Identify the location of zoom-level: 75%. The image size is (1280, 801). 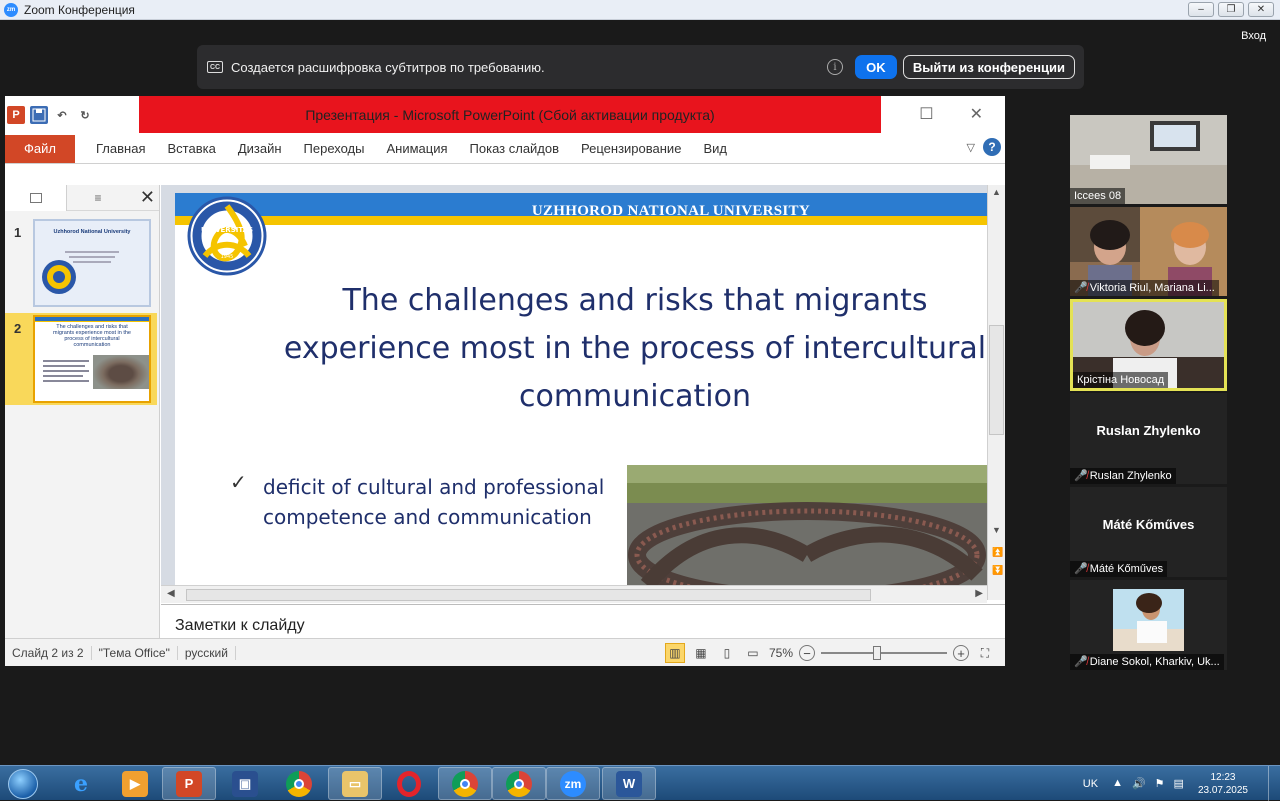
(781, 653).